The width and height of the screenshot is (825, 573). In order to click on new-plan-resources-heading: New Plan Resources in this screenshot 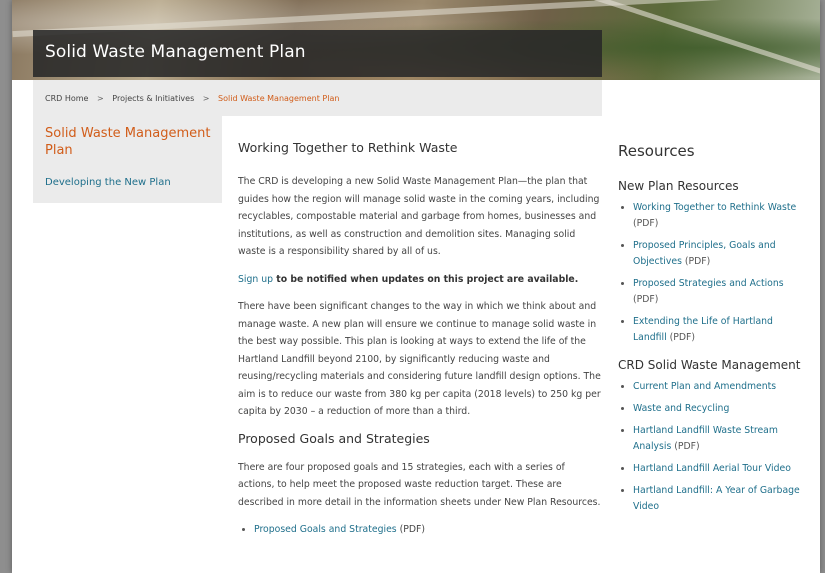, I will do `click(678, 186)`.